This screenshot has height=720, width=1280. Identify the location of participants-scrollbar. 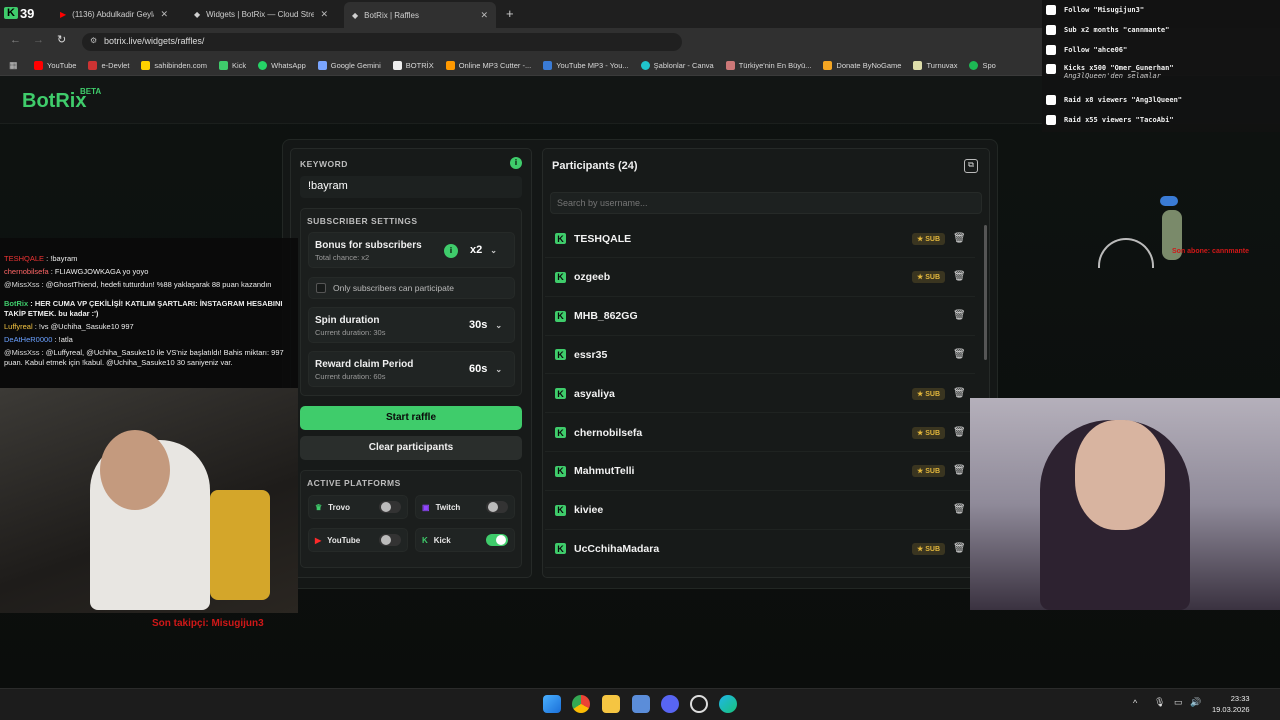
(985, 292).